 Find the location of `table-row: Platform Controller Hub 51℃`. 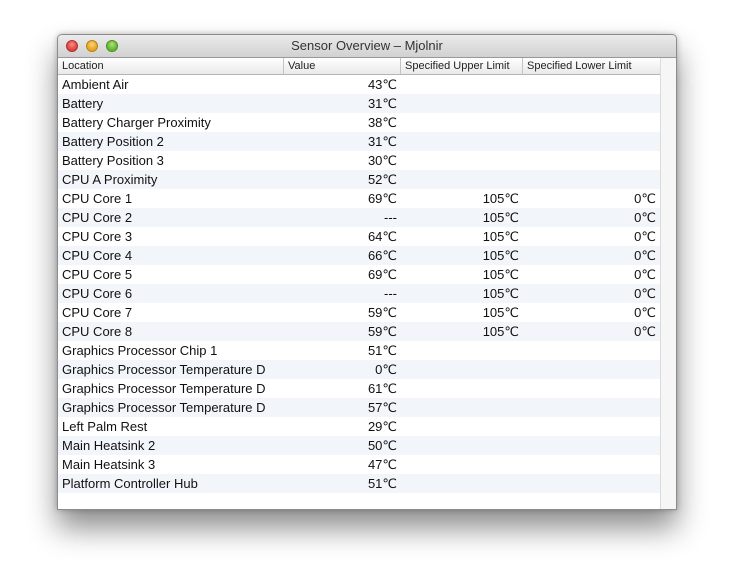

table-row: Platform Controller Hub 51℃ is located at coordinates (359, 483).